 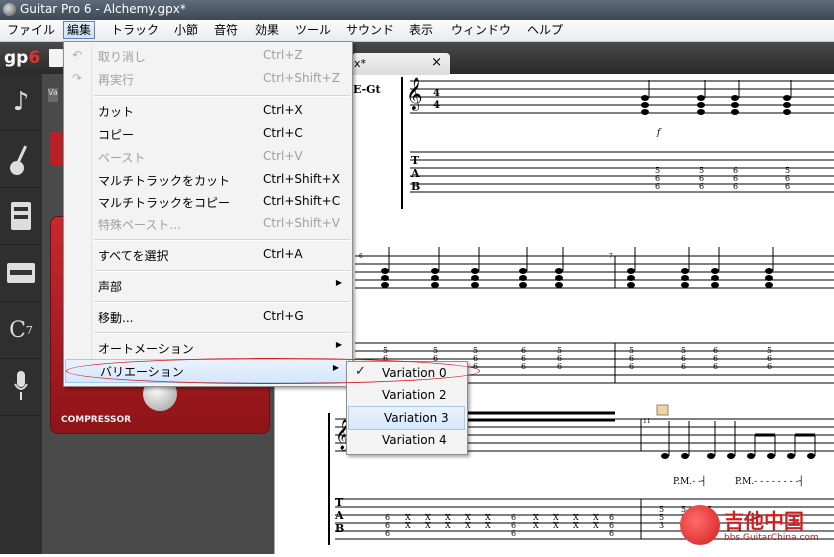 I want to click on microphone-icon, so click(x=21, y=387).